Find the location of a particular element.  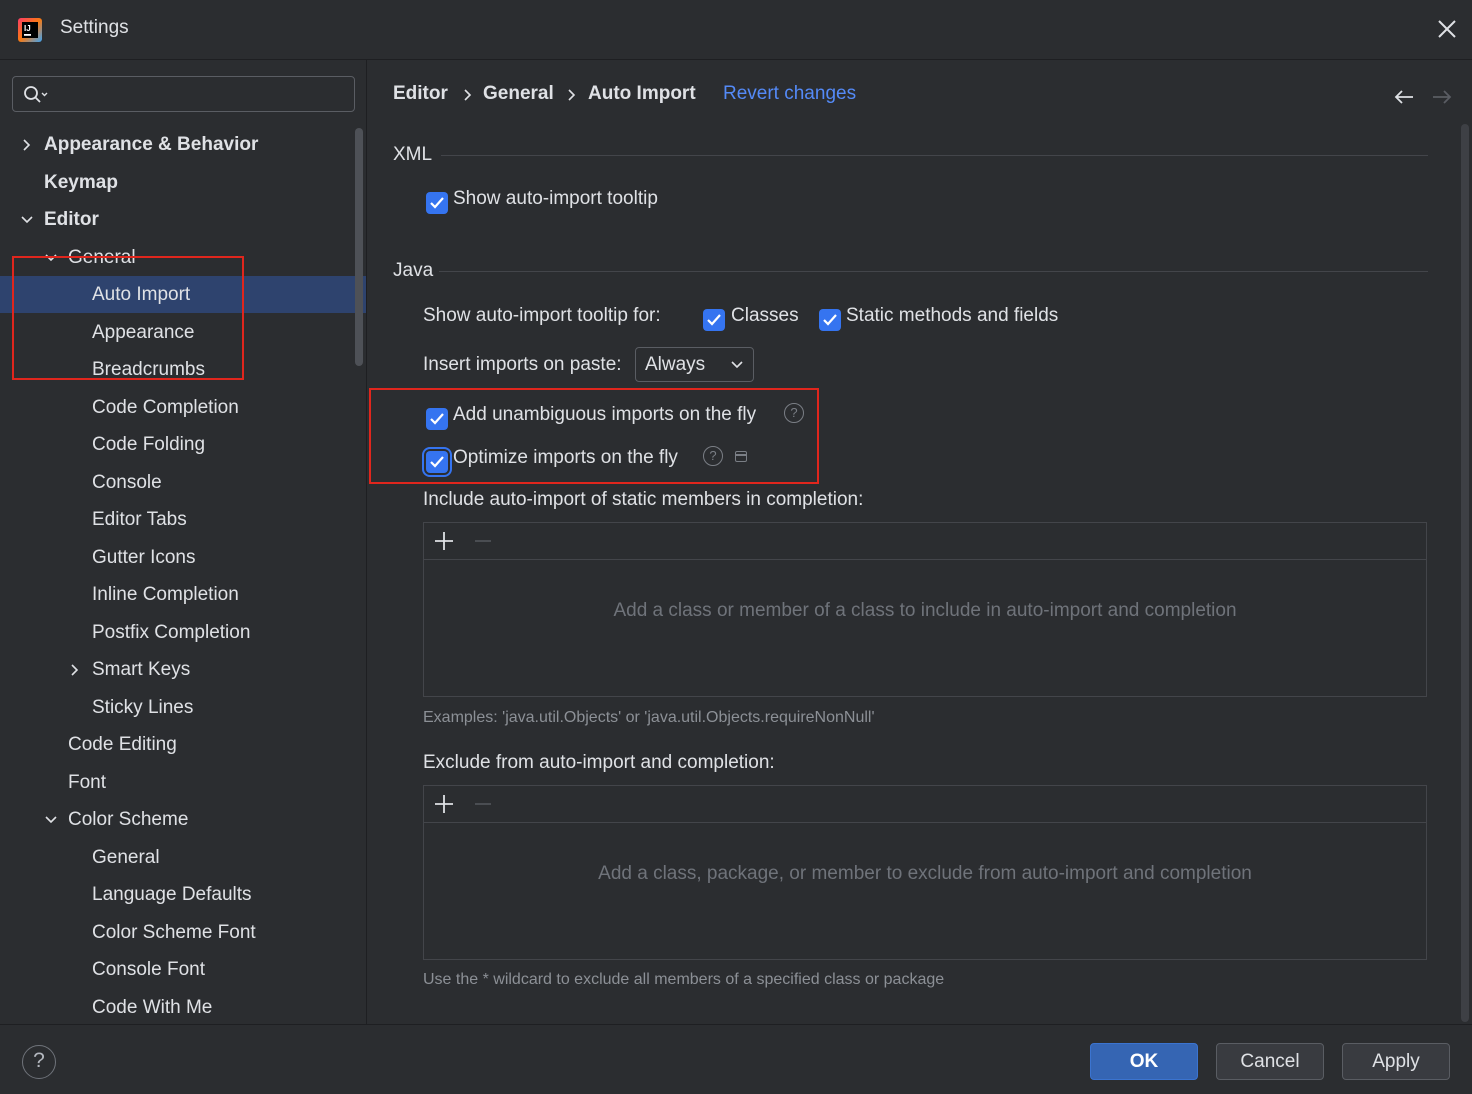

sidebar-item-label: Sticky Lines is located at coordinates (143, 707).